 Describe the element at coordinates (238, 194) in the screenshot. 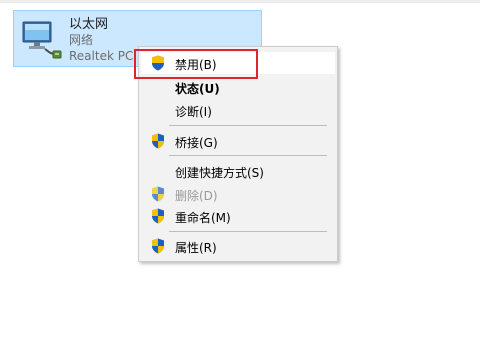

I see `menu-item-delete: 删除(D)` at that location.